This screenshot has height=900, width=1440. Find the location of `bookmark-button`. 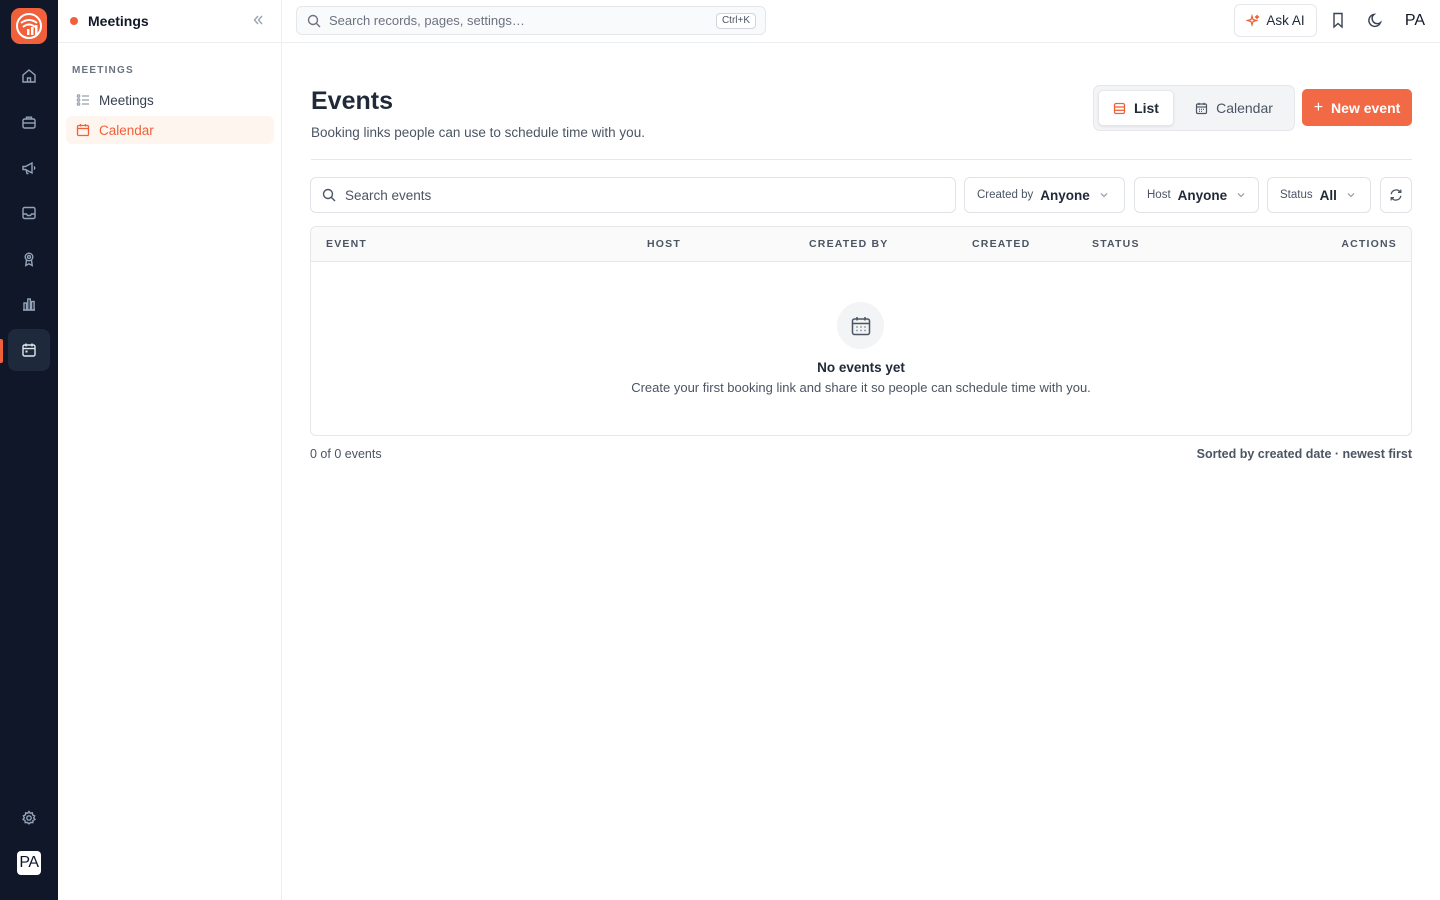

bookmark-button is located at coordinates (1338, 20).